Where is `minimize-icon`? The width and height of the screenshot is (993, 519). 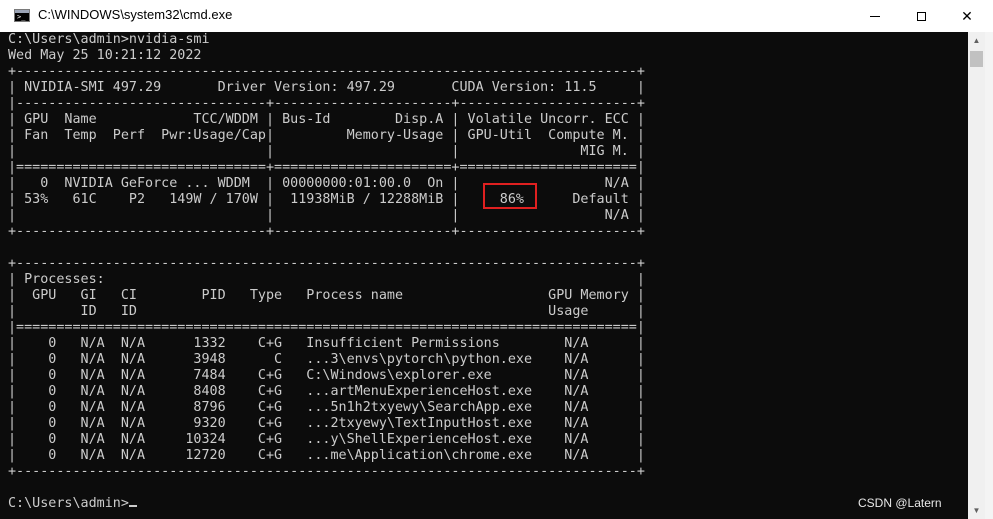 minimize-icon is located at coordinates (875, 16).